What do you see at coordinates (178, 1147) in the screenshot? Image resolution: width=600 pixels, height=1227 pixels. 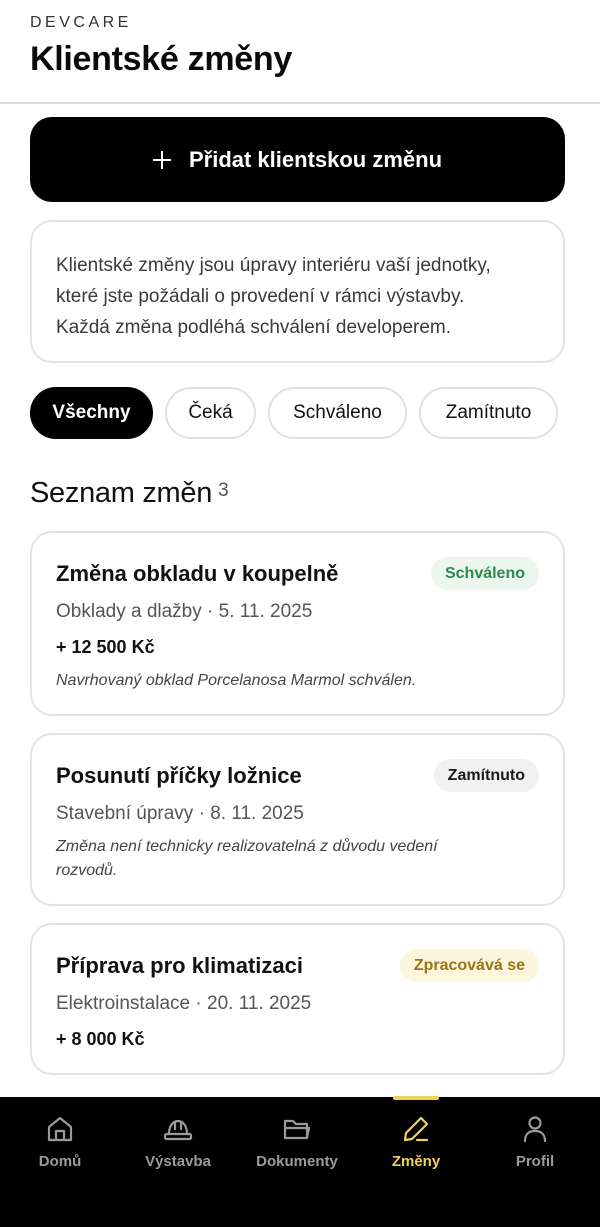 I see `tab-construction: Výstavba` at bounding box center [178, 1147].